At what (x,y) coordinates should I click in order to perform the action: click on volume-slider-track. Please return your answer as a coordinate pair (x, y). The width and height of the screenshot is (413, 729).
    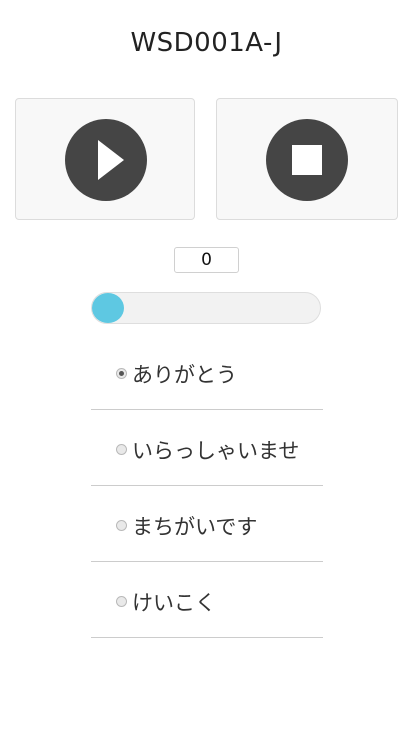
    Looking at the image, I should click on (206, 308).